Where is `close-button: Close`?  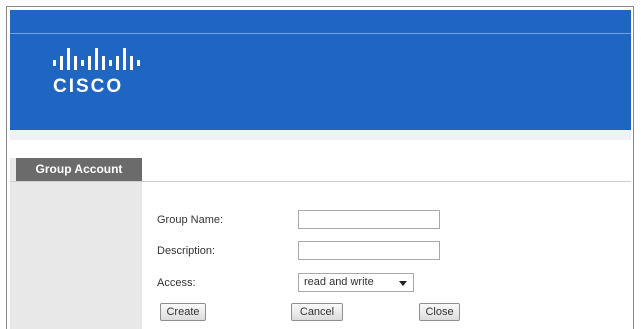
close-button: Close is located at coordinates (439, 312).